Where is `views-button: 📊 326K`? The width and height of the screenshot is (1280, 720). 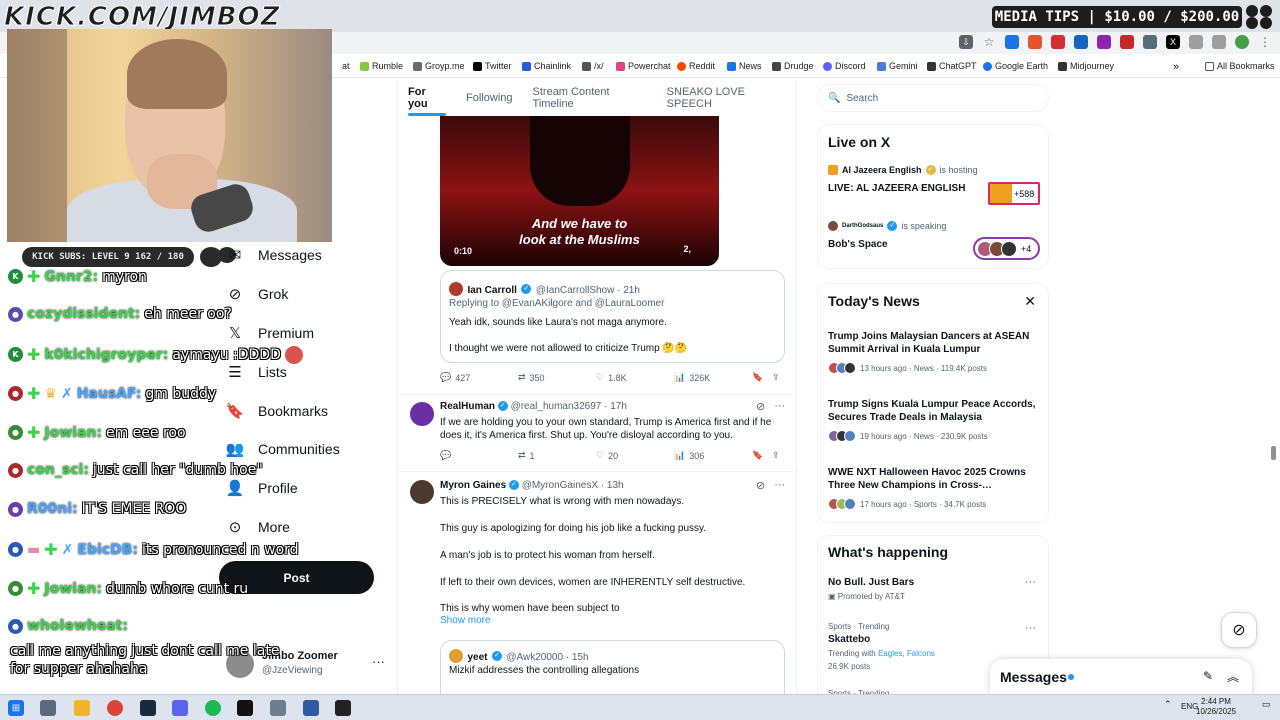 views-button: 📊 326K is located at coordinates (692, 377).